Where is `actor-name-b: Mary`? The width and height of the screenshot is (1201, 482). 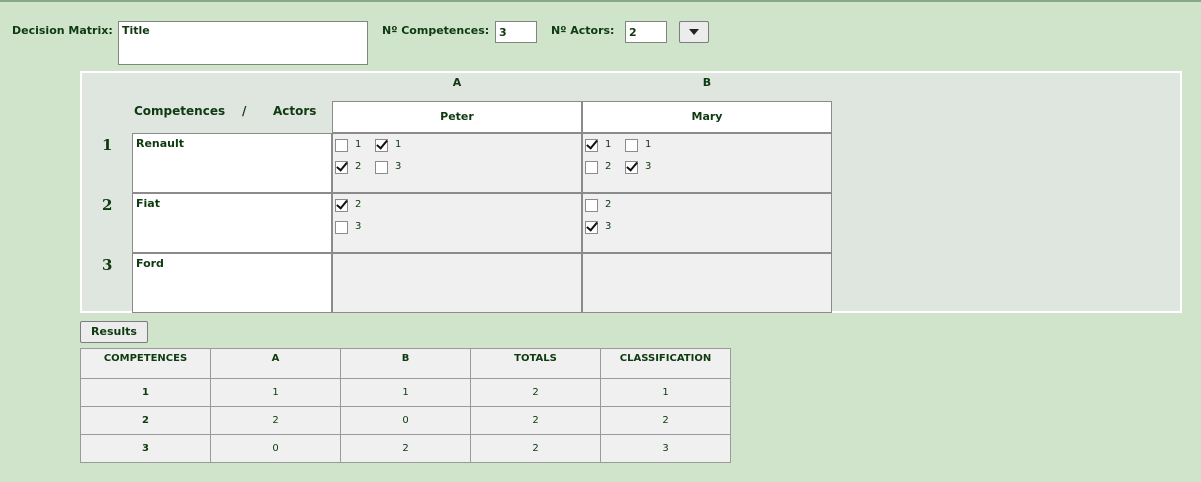 actor-name-b: Mary is located at coordinates (707, 117).